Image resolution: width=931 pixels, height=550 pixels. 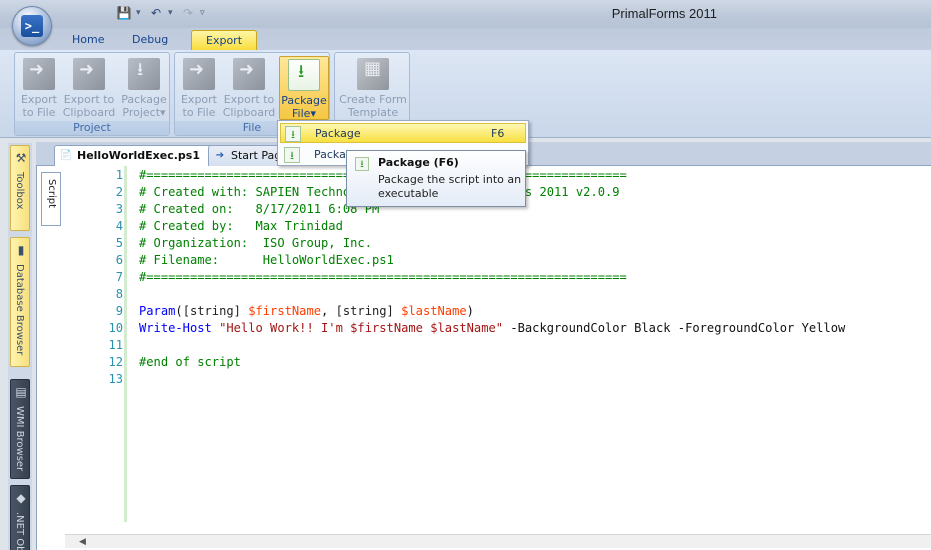 I want to click on database-icon: ▮, so click(x=21, y=250).